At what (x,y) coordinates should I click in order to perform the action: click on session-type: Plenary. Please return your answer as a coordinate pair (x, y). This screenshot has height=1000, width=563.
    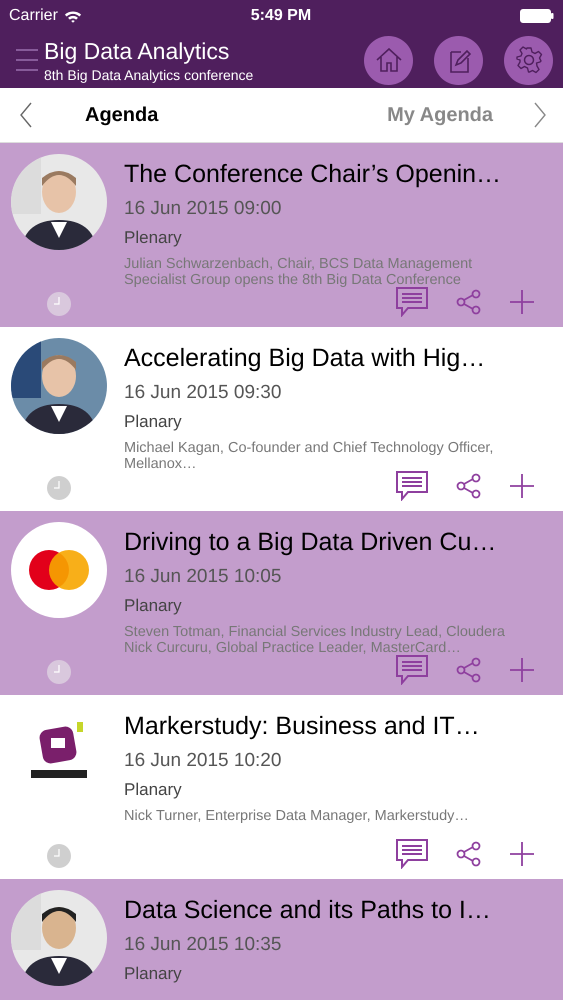
    Looking at the image, I should click on (153, 238).